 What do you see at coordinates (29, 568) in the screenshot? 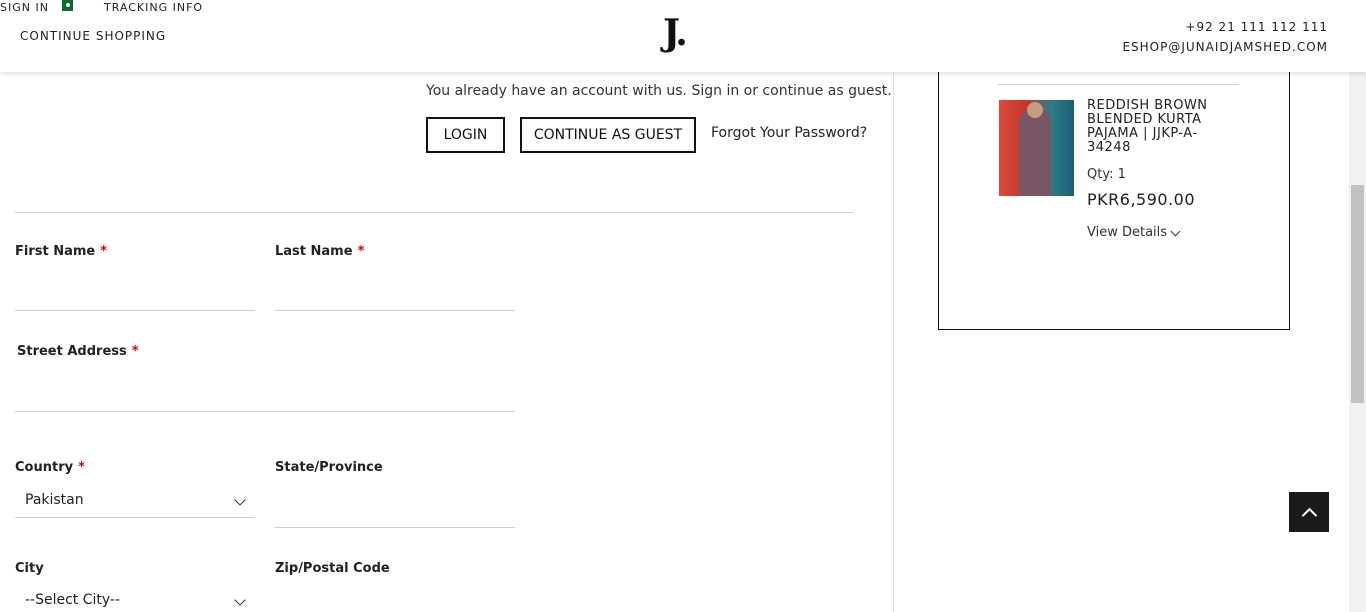
I see `city-label: City` at bounding box center [29, 568].